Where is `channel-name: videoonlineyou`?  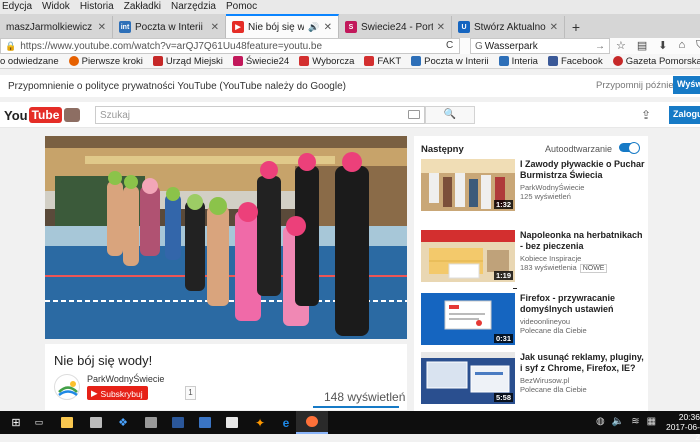 channel-name: videoonlineyou is located at coordinates (545, 321).